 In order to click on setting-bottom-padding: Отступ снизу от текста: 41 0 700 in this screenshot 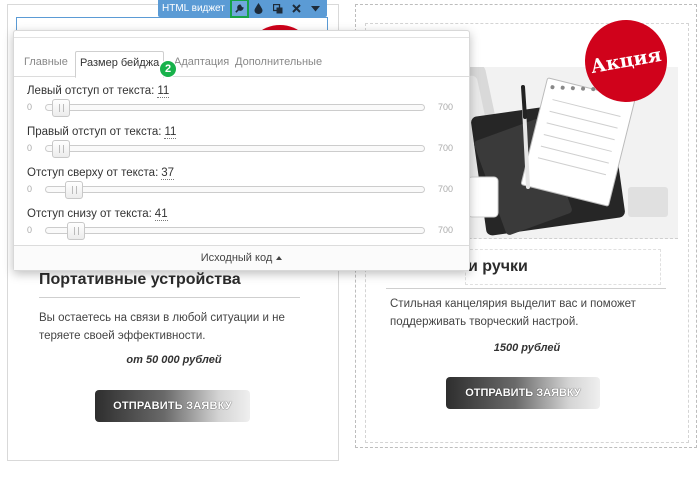, I will do `click(241, 228)`.